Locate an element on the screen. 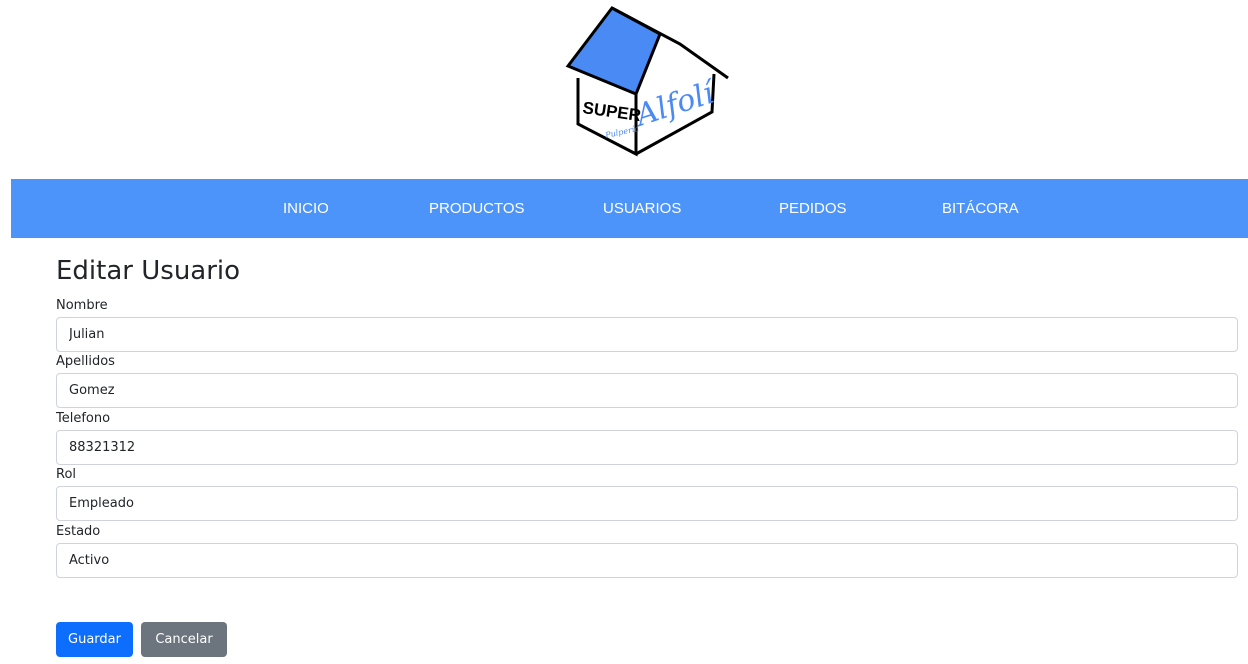 The image size is (1248, 664). page-title: Editar Usuario is located at coordinates (148, 271).